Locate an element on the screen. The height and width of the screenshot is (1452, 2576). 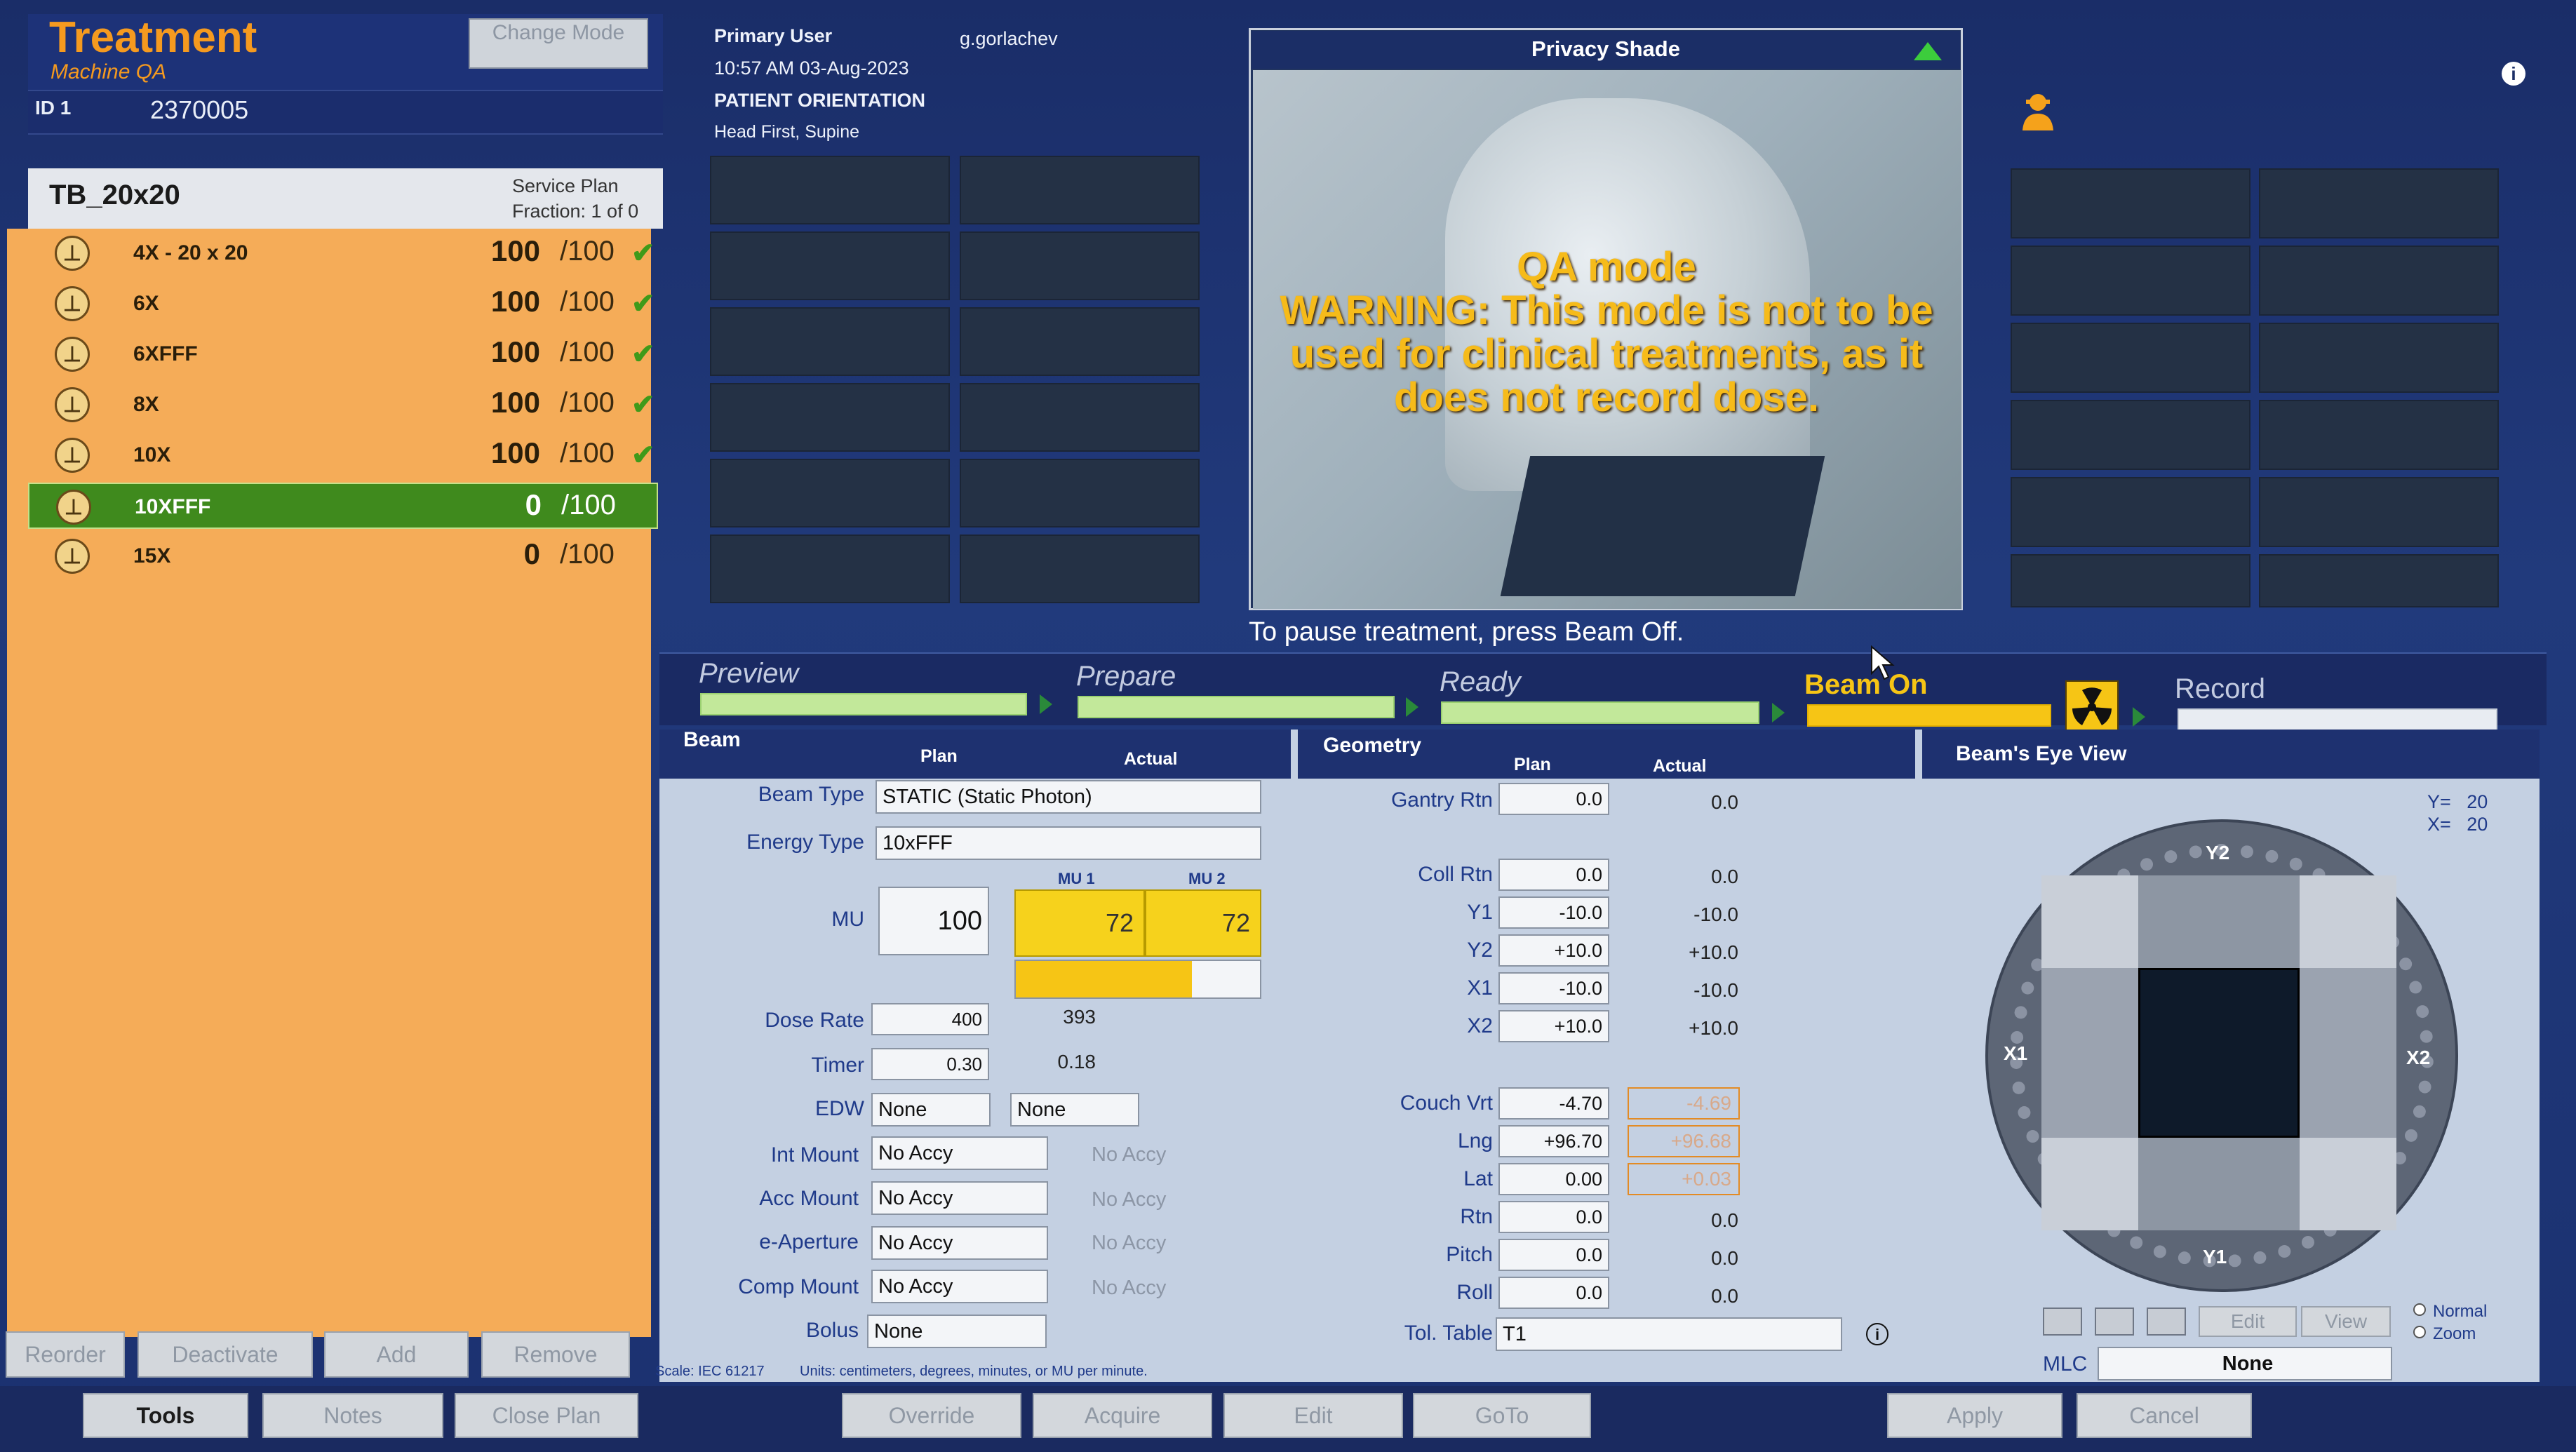
geo-plan: 0.00 is located at coordinates (1553, 1179).